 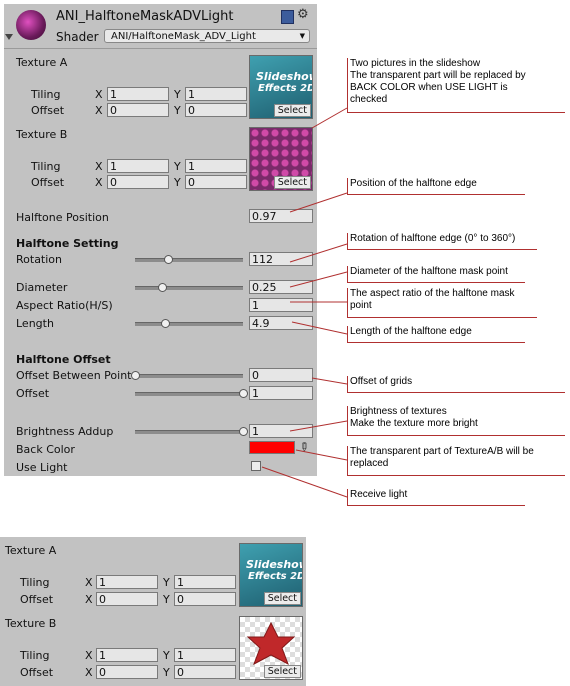 What do you see at coordinates (318, 253) in the screenshot?
I see `annotation-line-rotation` at bounding box center [318, 253].